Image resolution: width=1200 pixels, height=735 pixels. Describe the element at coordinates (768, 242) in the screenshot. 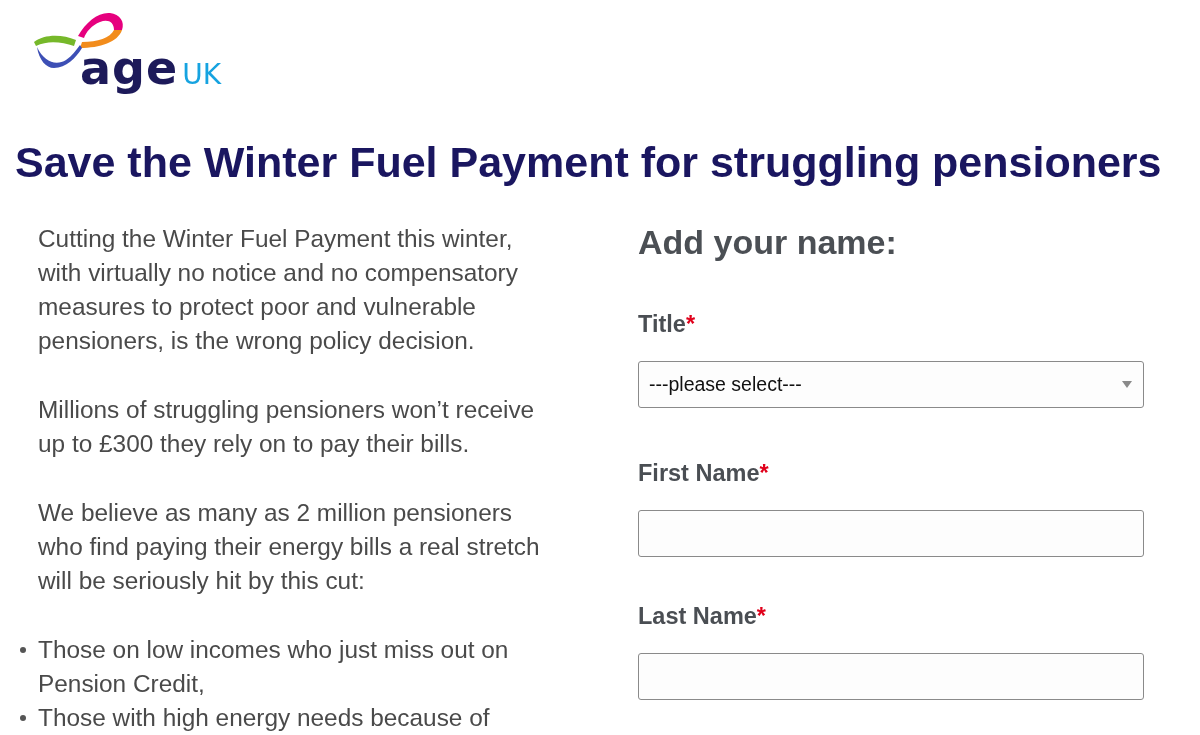

I see `form-heading: Add your name:` at that location.